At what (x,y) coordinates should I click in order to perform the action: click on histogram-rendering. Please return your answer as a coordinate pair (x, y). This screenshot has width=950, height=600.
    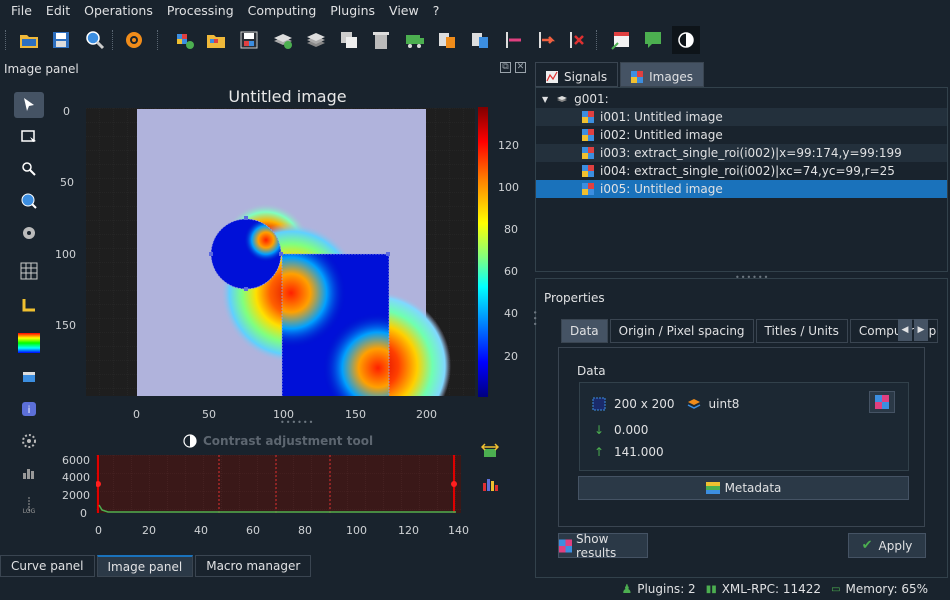
    Looking at the image, I should click on (278, 484).